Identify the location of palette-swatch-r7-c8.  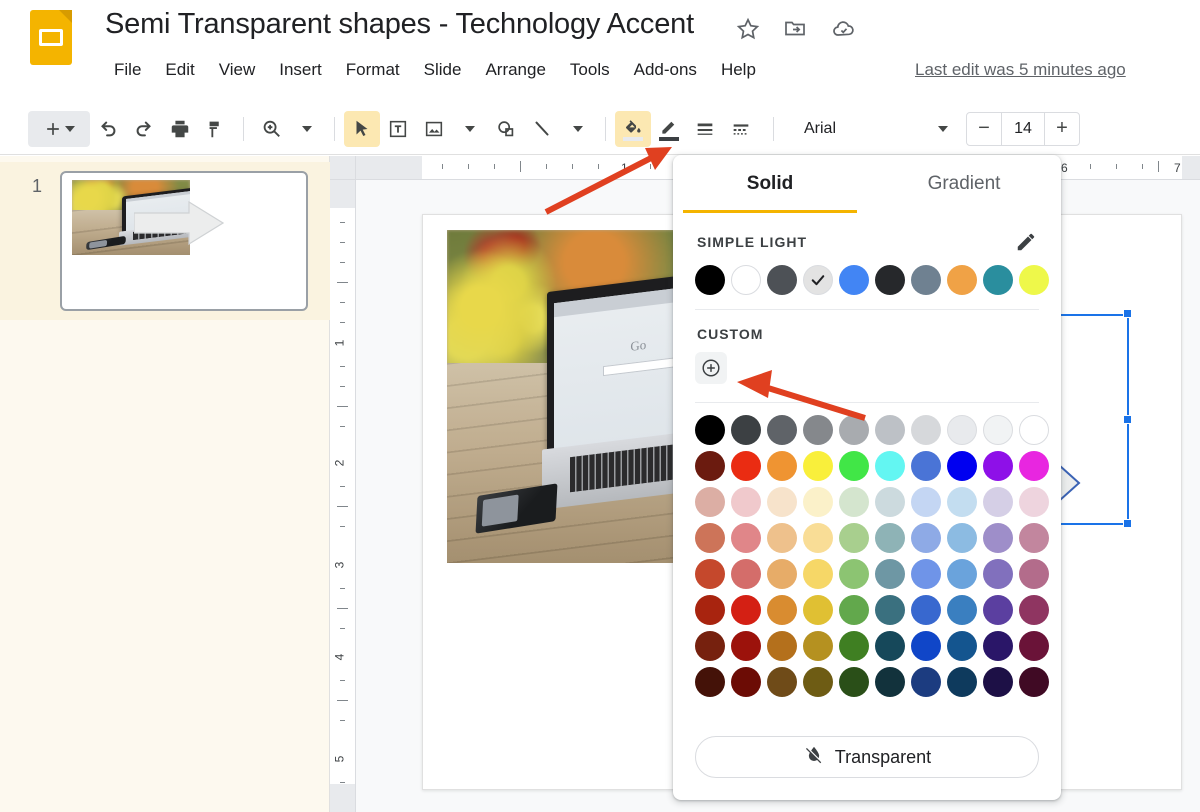
(998, 682).